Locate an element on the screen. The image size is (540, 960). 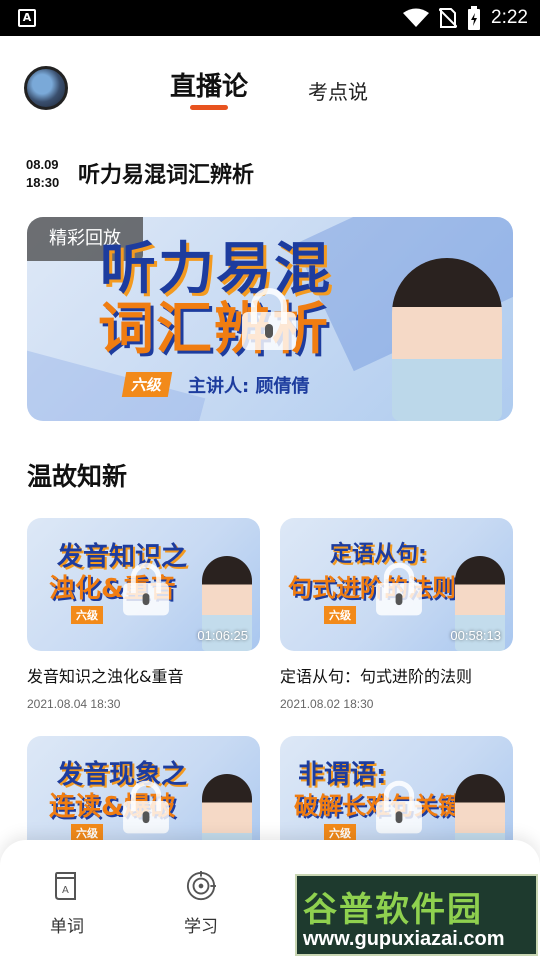
watermark-title: 谷普软件园 is located at coordinates (393, 910).